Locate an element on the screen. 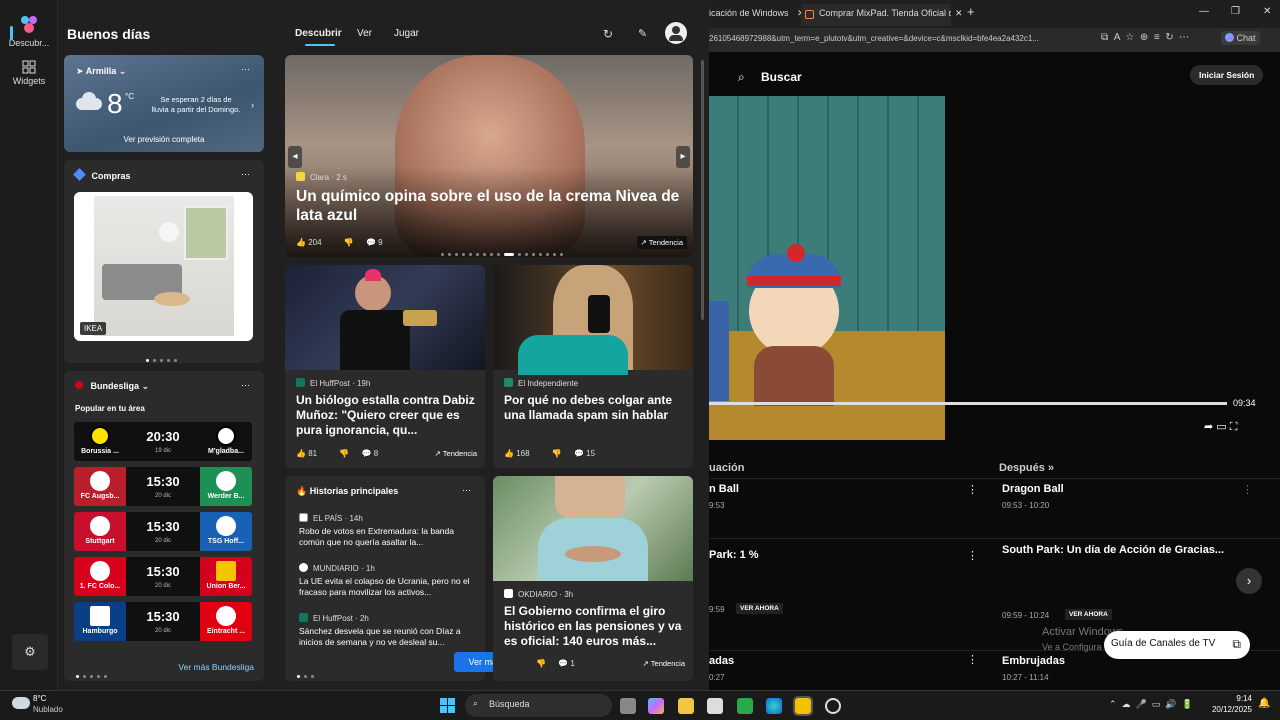 This screenshot has height=720, width=1280. miniplayer-icon: ▭ is located at coordinates (1221, 427).